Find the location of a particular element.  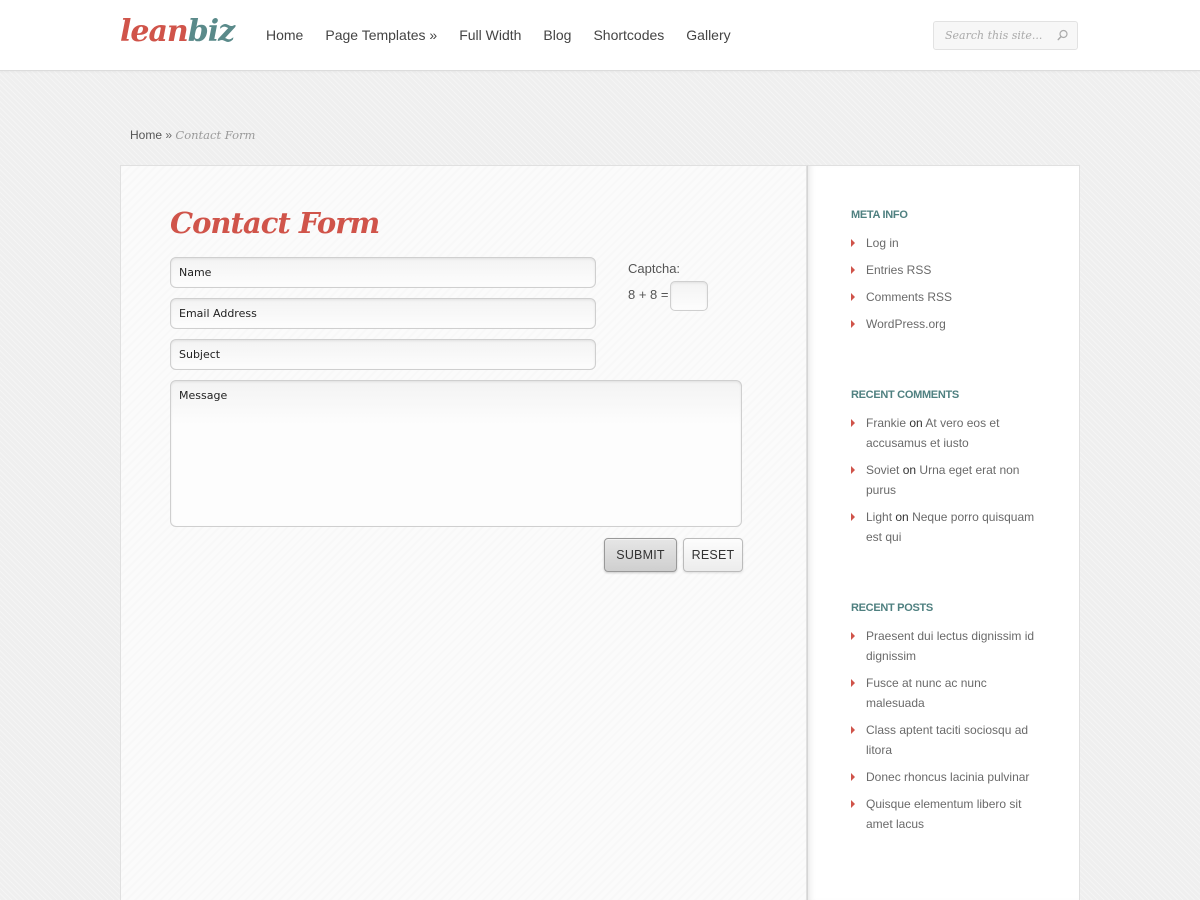

list-item: Quisque elementum libero sit amet lacus is located at coordinates (946, 814).